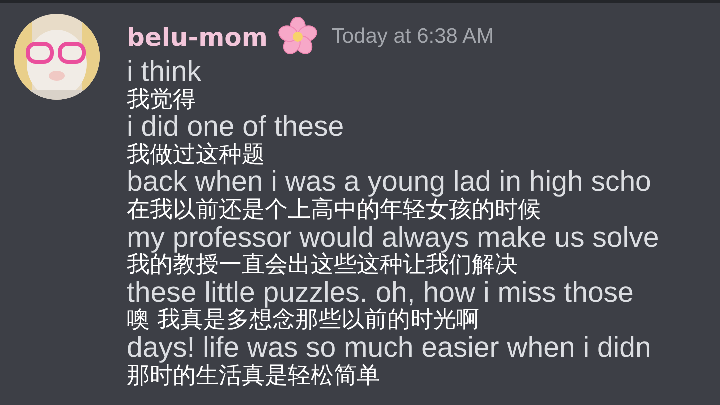 The width and height of the screenshot is (720, 405). Describe the element at coordinates (393, 238) in the screenshot. I see `message-text: my professor would always make us solve` at that location.